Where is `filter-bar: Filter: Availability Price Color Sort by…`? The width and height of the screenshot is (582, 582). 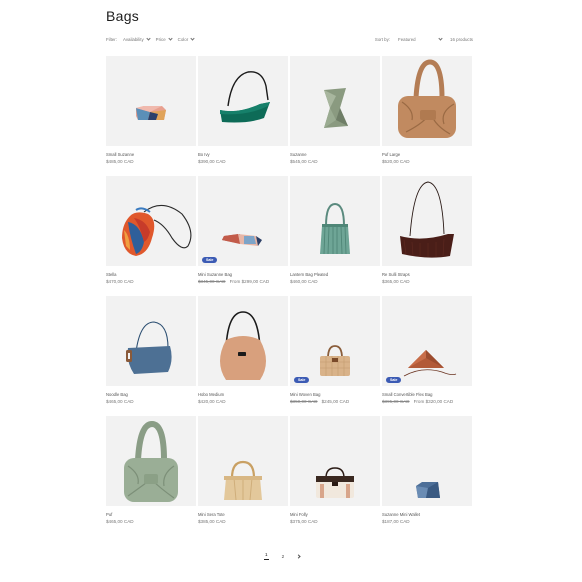
filter-bar: Filter: Availability Price Color Sort by… is located at coordinates (289, 40).